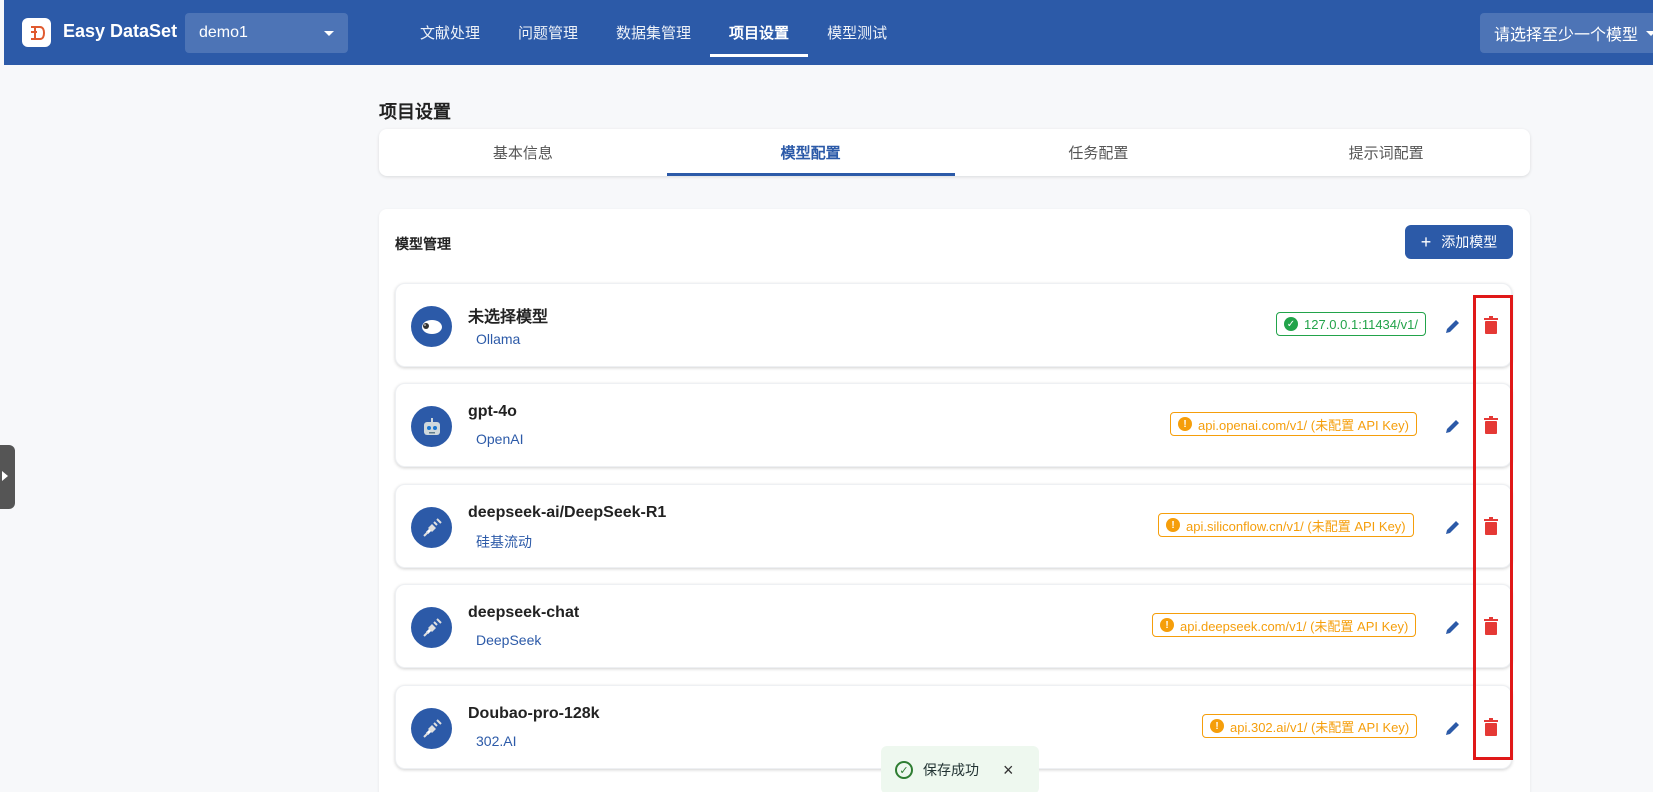  What do you see at coordinates (496, 741) in the screenshot?
I see `model-provider: 302.AI` at bounding box center [496, 741].